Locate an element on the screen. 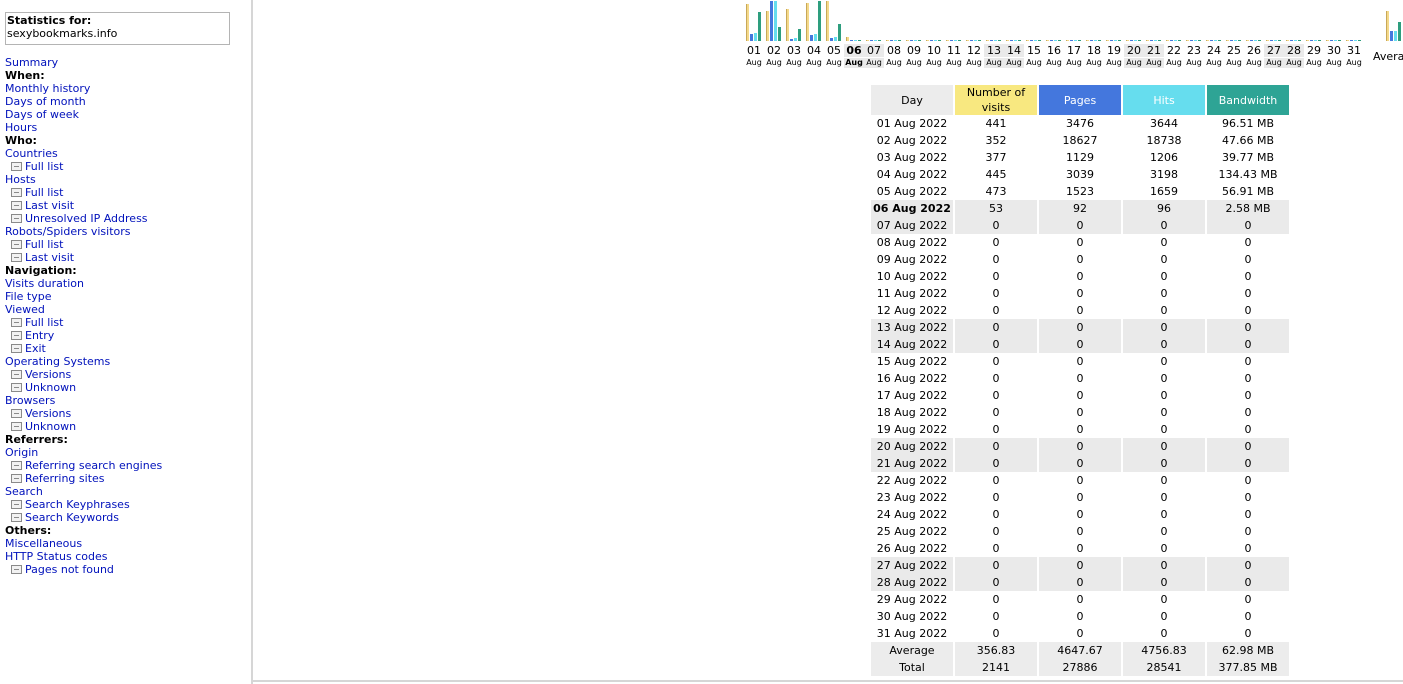 The image size is (1403, 684). menu-link: Summary is located at coordinates (31, 62).